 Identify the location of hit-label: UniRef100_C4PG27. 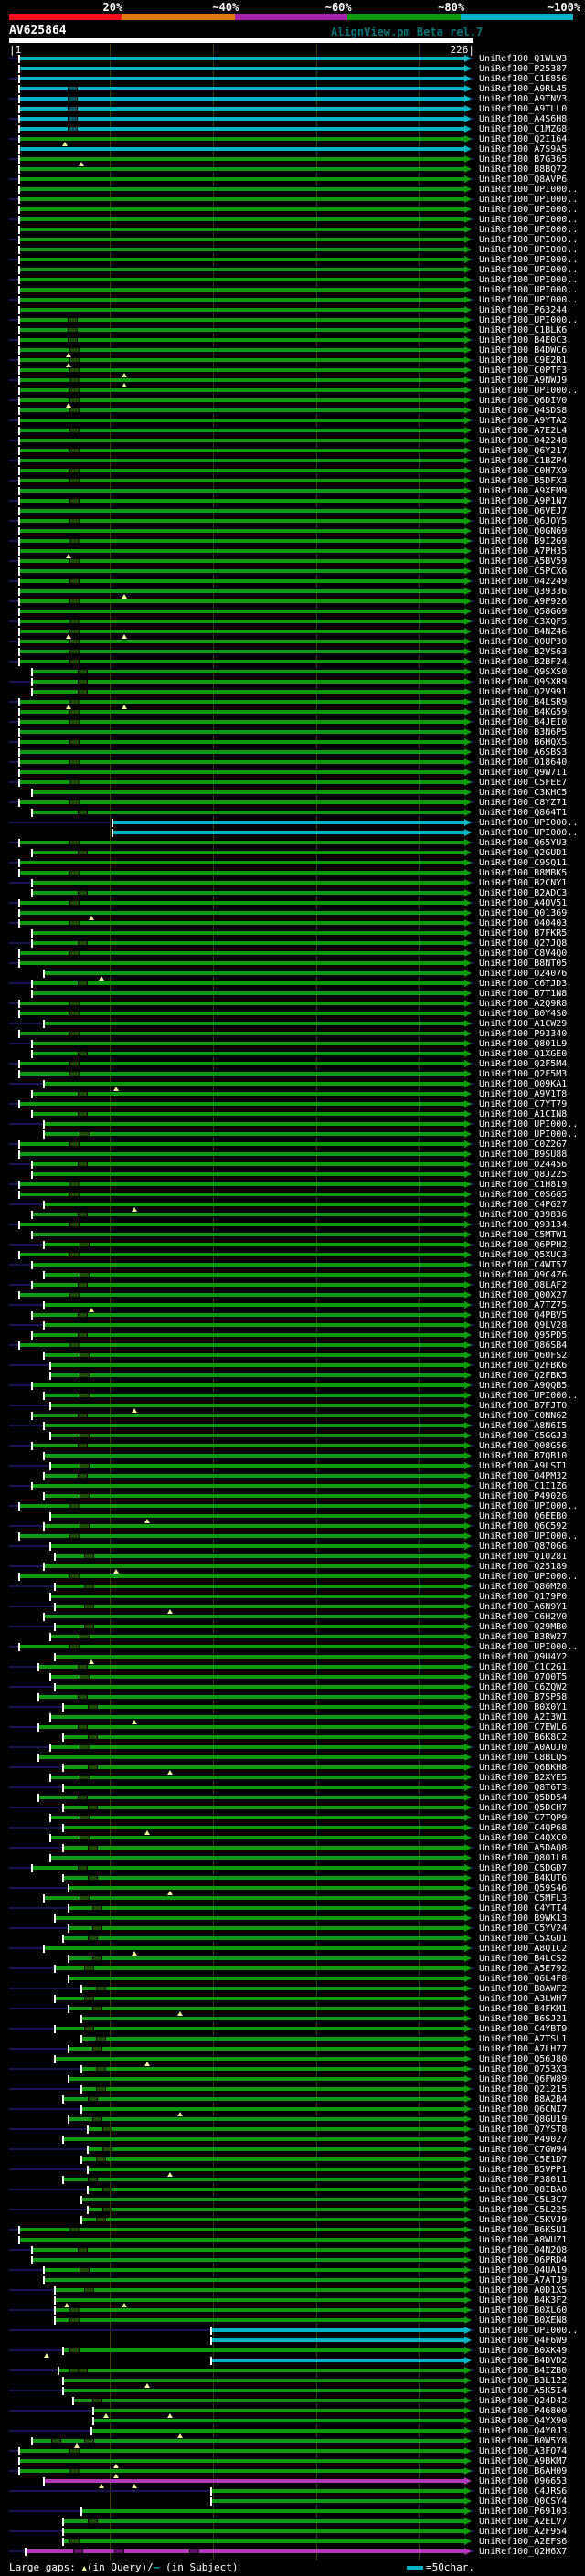
(523, 1205).